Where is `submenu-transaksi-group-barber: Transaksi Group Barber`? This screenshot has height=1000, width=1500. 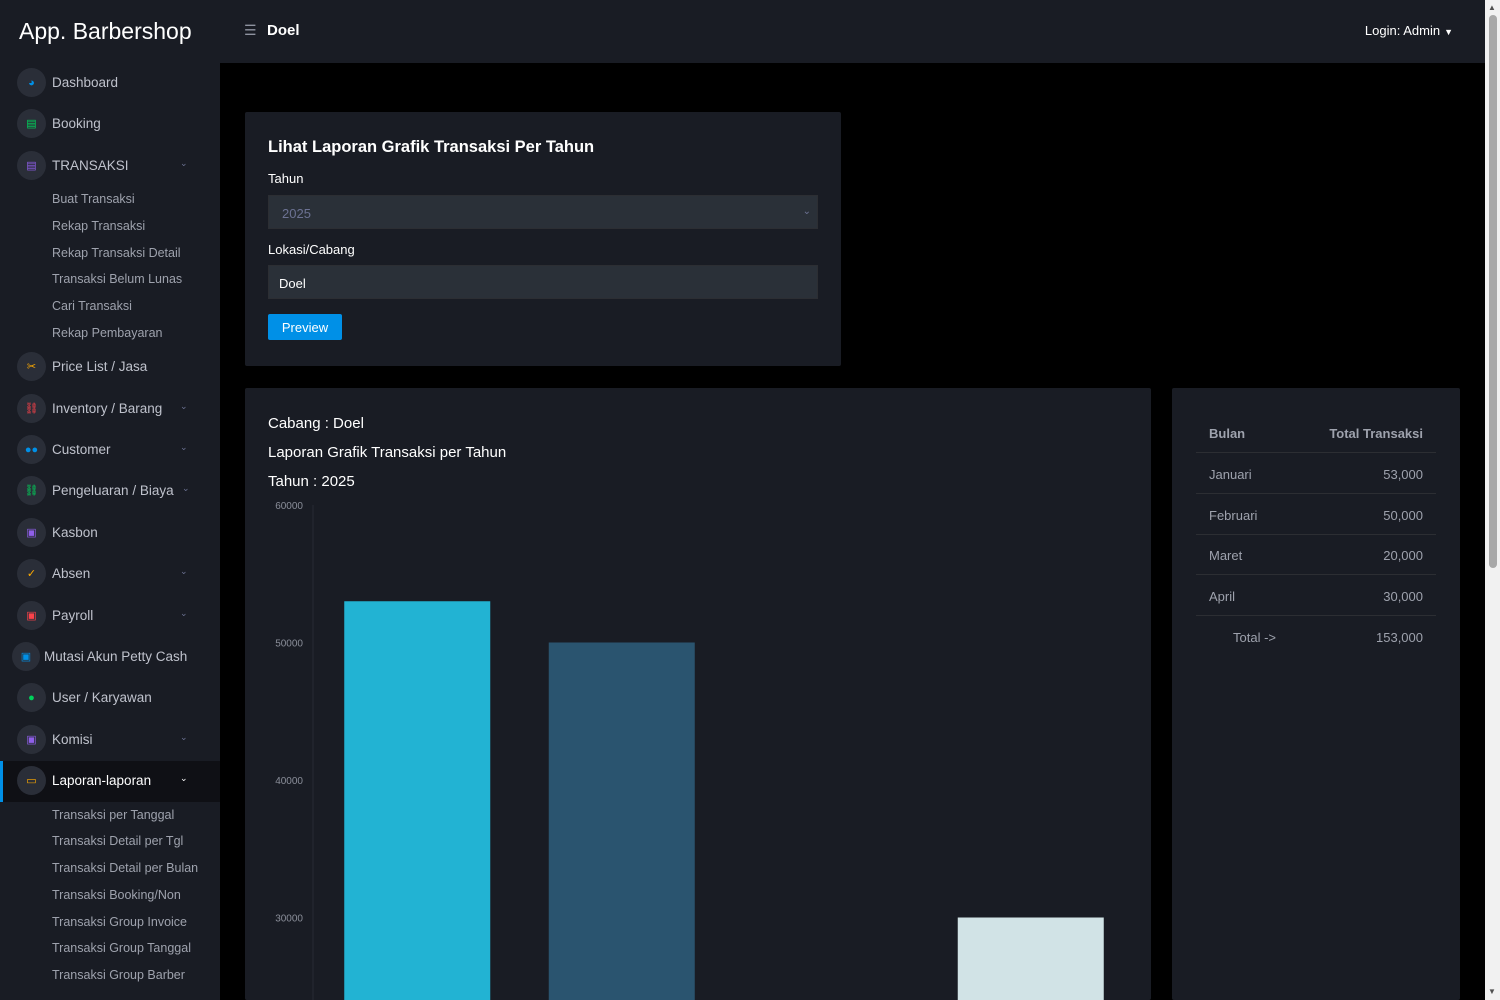 submenu-transaksi-group-barber: Transaksi Group Barber is located at coordinates (118, 975).